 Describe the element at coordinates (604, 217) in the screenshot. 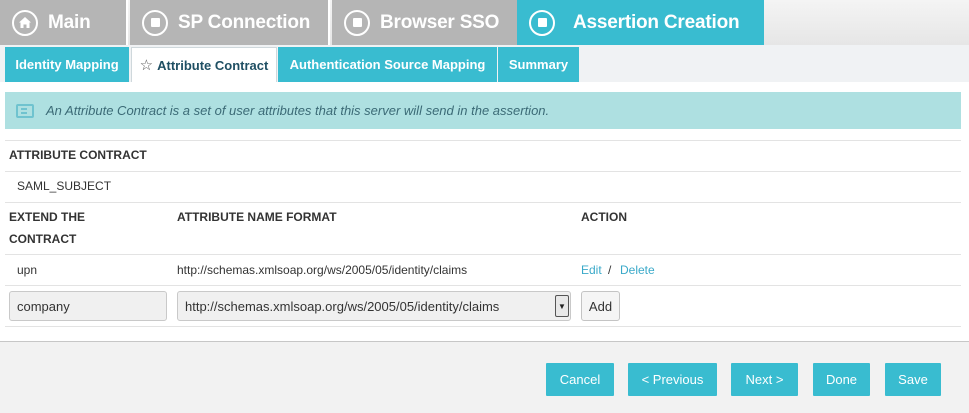

I see `column-header-action: ACTION` at that location.